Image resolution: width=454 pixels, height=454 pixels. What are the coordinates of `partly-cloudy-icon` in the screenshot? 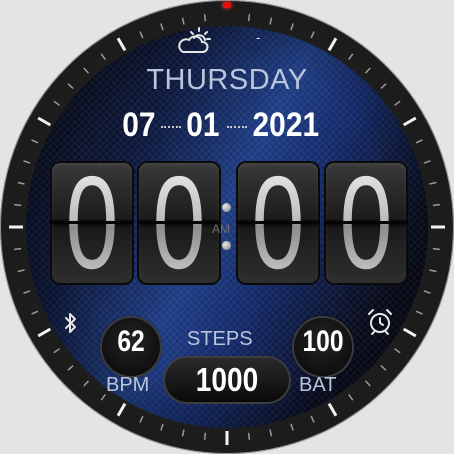 It's located at (194, 43).